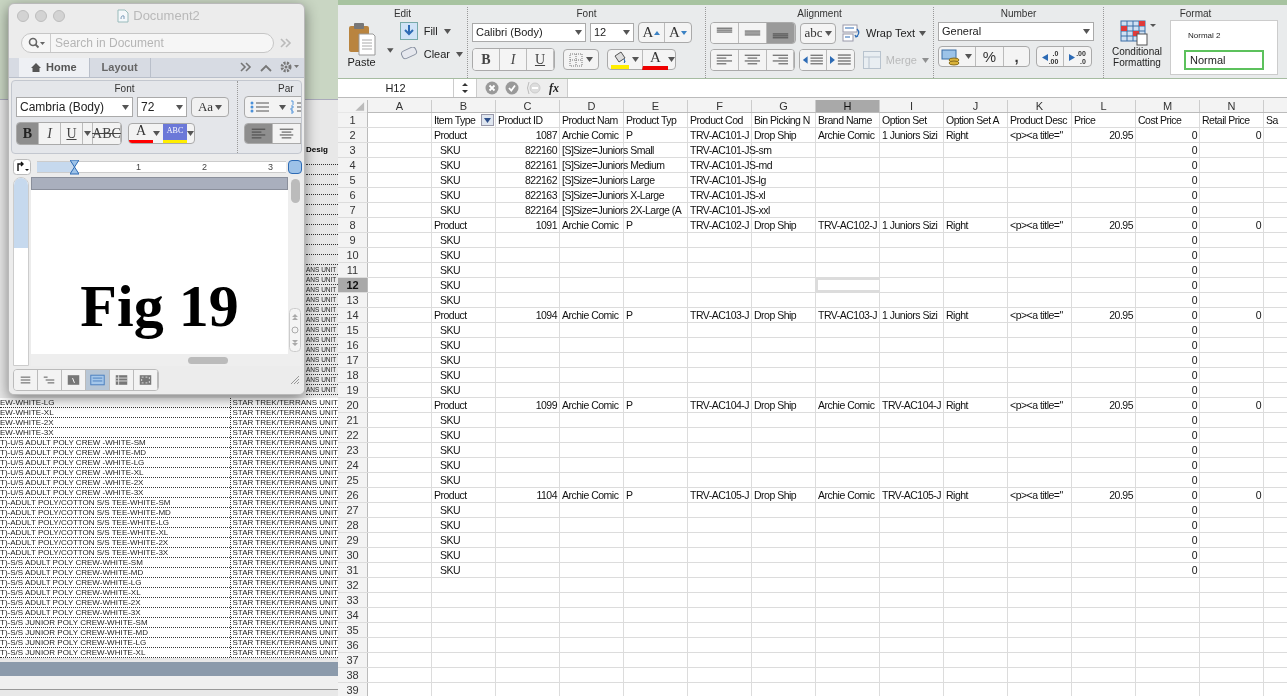 This screenshot has width=1287, height=696. What do you see at coordinates (37, 43) in the screenshot?
I see `search-icon` at bounding box center [37, 43].